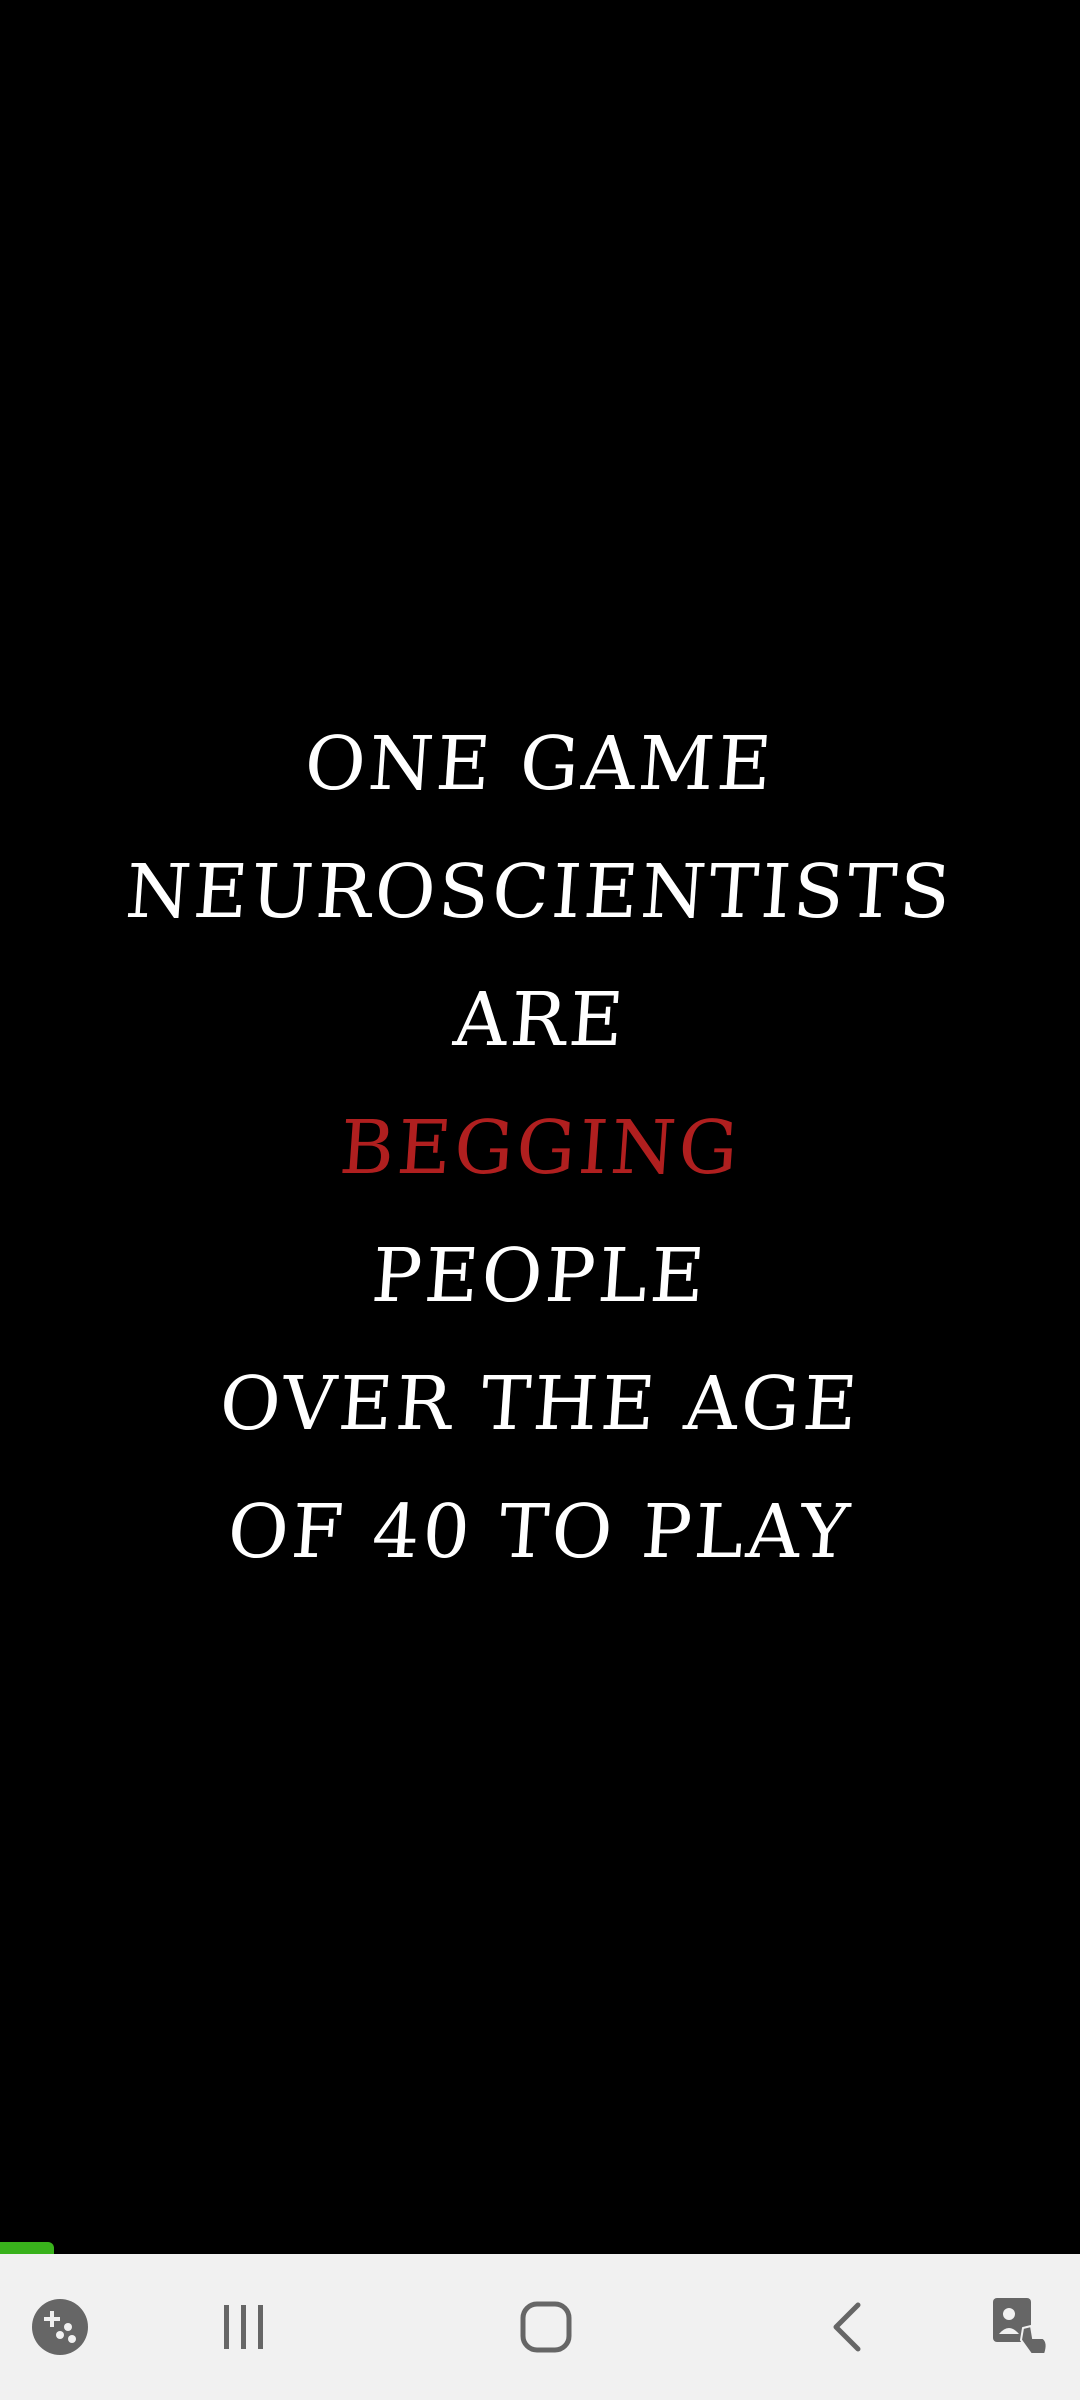  Describe the element at coordinates (540, 1404) in the screenshot. I see `headline-line-6: OVER THE AGE` at that location.